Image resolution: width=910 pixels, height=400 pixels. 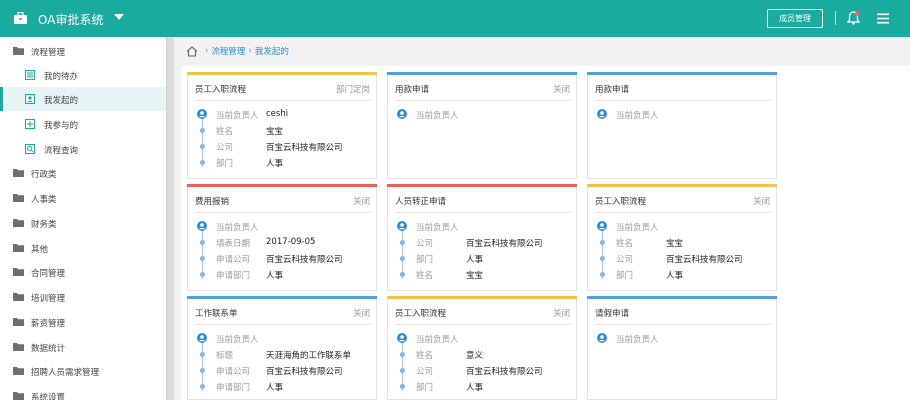 I want to click on briefcase-icon, so click(x=20, y=18).